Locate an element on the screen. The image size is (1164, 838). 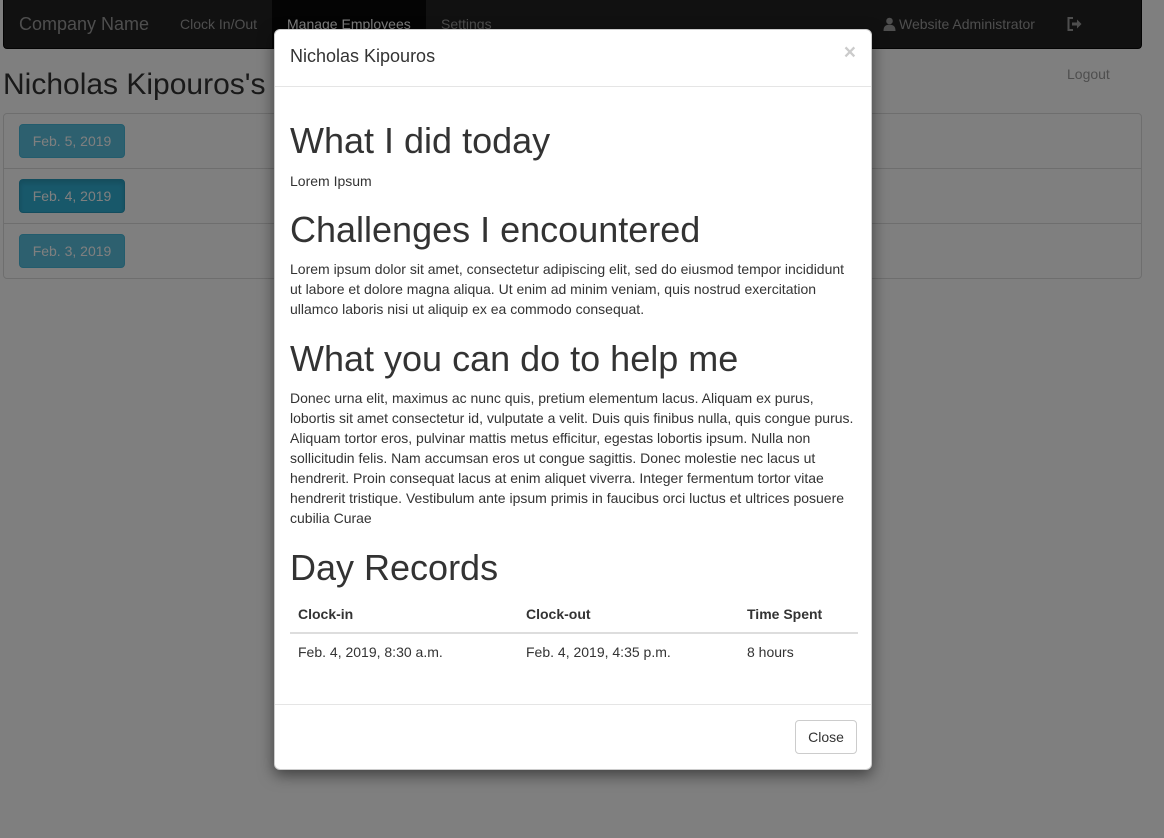
modal-footer: Close is located at coordinates (573, 736).